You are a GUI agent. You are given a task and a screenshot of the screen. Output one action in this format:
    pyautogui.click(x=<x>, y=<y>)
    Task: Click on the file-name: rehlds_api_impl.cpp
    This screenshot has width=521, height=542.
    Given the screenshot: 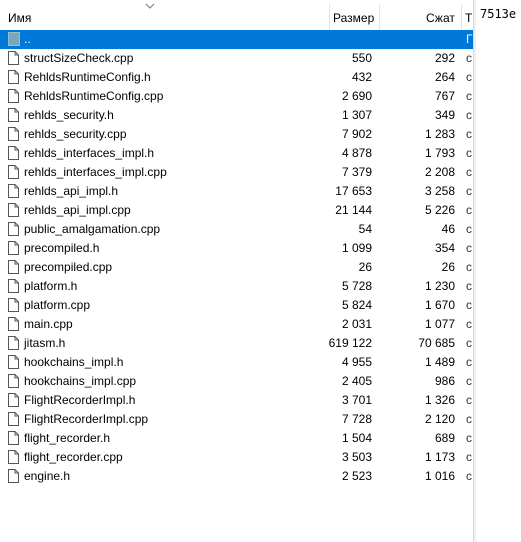 What is the action you would take?
    pyautogui.click(x=77, y=210)
    